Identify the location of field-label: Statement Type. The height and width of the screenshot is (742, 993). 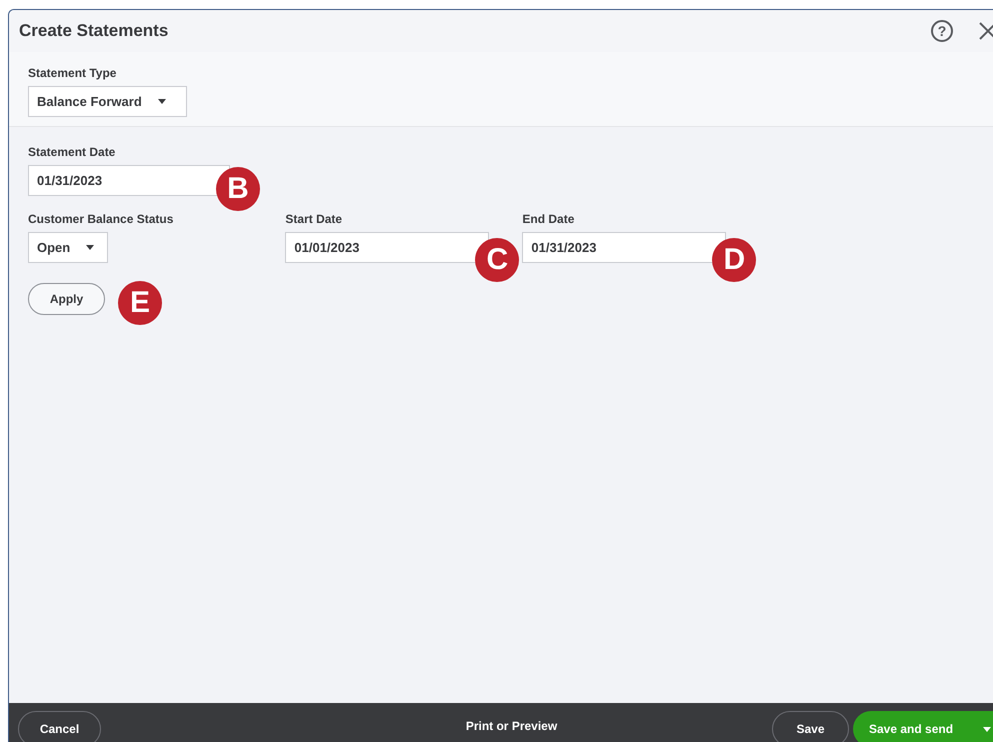
(73, 73).